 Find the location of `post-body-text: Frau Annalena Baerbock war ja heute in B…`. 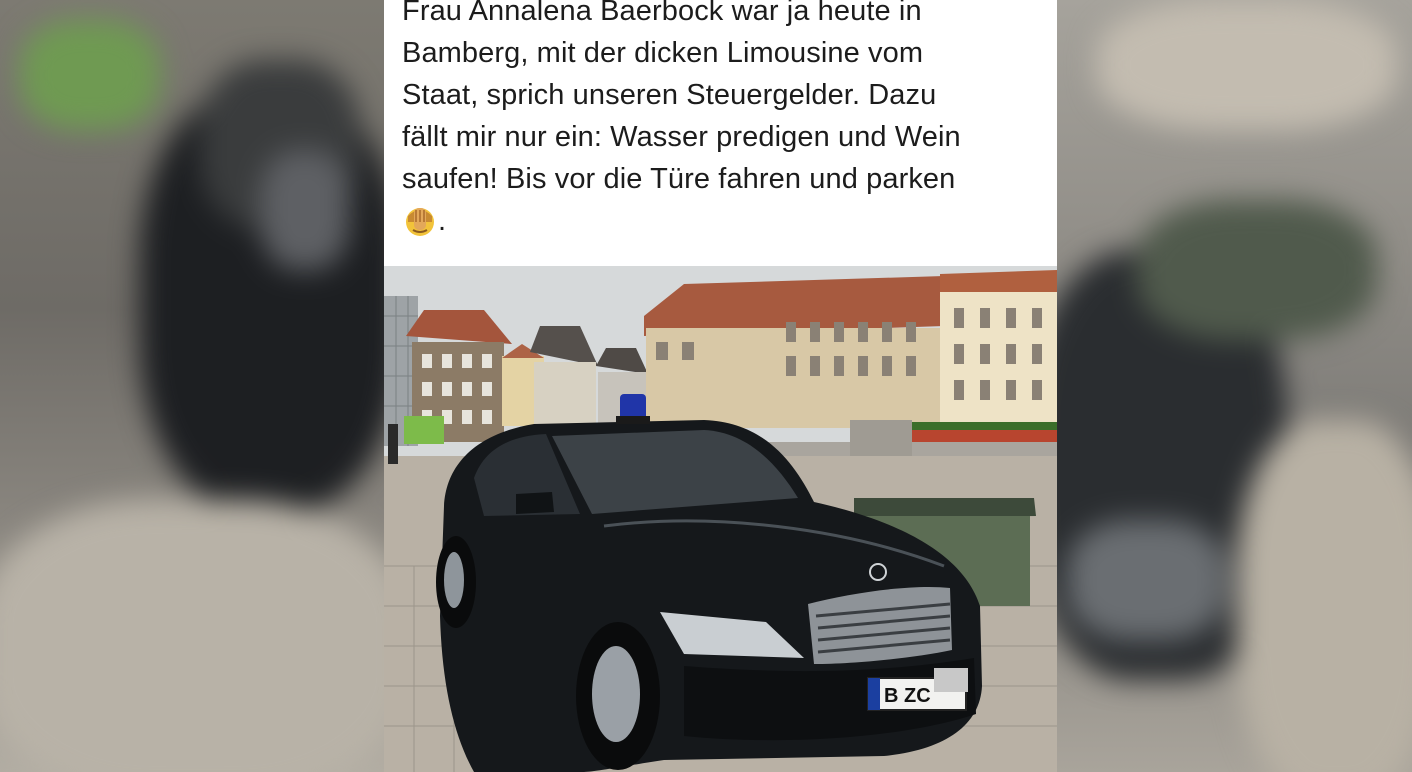

post-body-text: Frau Annalena Baerbock war ja heute in B… is located at coordinates (724, 121).